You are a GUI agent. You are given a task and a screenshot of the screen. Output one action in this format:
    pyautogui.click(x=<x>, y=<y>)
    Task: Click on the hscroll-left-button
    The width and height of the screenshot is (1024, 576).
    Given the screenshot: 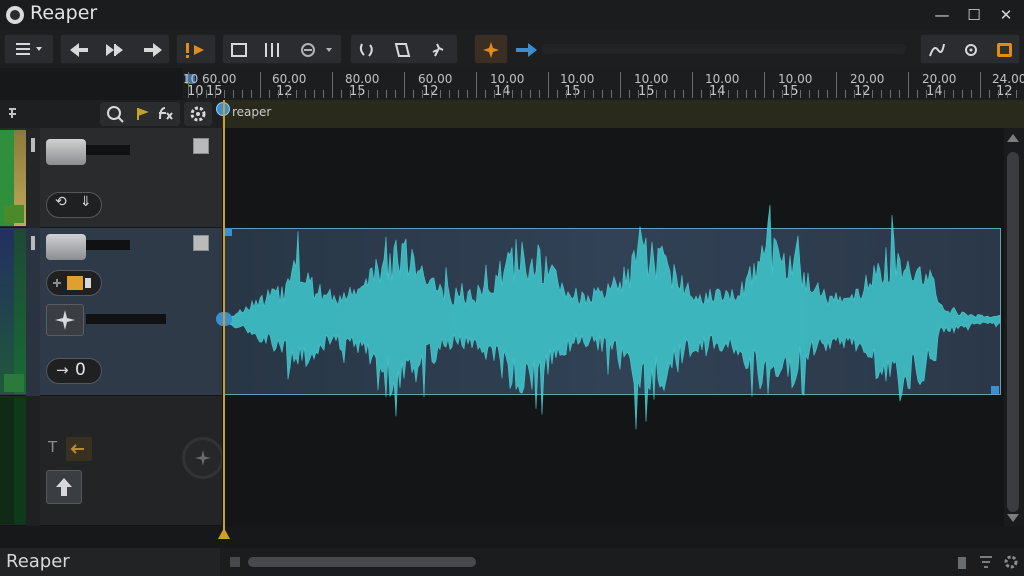 What is the action you would take?
    pyautogui.click(x=235, y=562)
    